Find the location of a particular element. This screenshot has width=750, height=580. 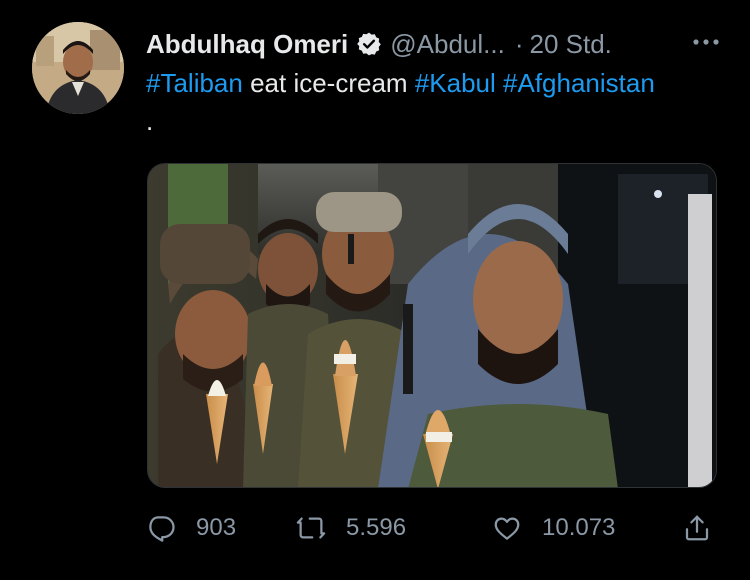

share-button is located at coordinates (697, 528).